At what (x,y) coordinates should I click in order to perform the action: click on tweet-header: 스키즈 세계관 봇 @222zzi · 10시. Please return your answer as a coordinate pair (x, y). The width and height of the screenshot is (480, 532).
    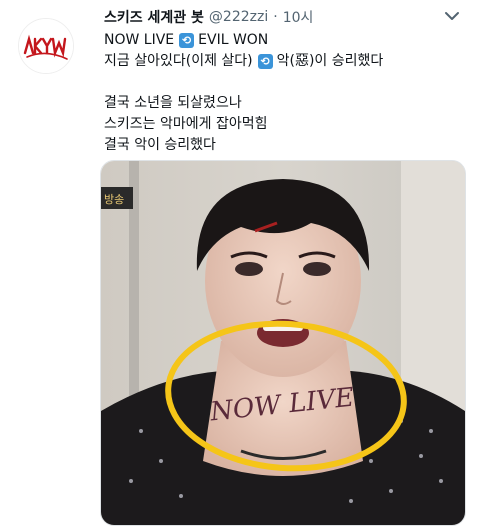
    Looking at the image, I should click on (282, 17).